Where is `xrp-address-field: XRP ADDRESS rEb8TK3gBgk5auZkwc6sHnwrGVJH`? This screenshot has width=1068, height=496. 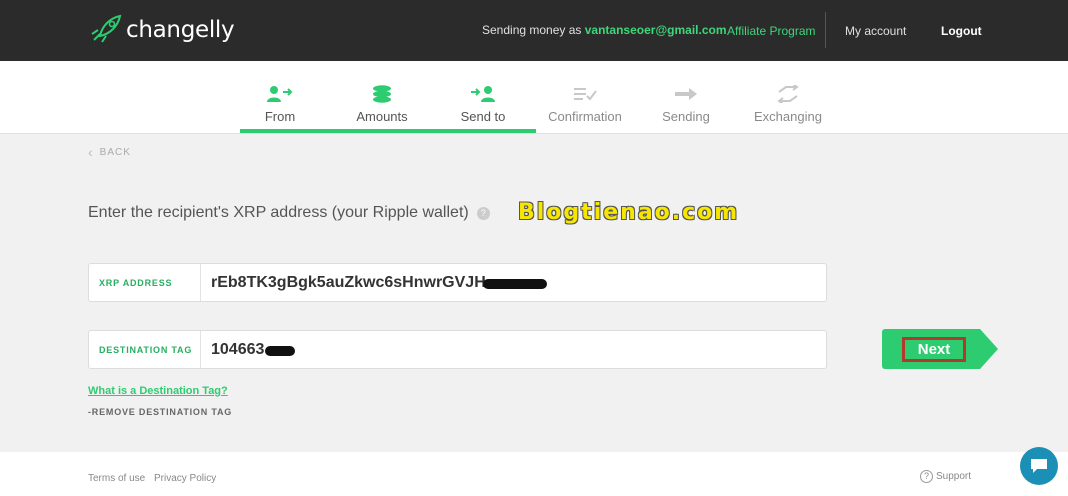 xrp-address-field: XRP ADDRESS rEb8TK3gBgk5auZkwc6sHnwrGVJH is located at coordinates (457, 282).